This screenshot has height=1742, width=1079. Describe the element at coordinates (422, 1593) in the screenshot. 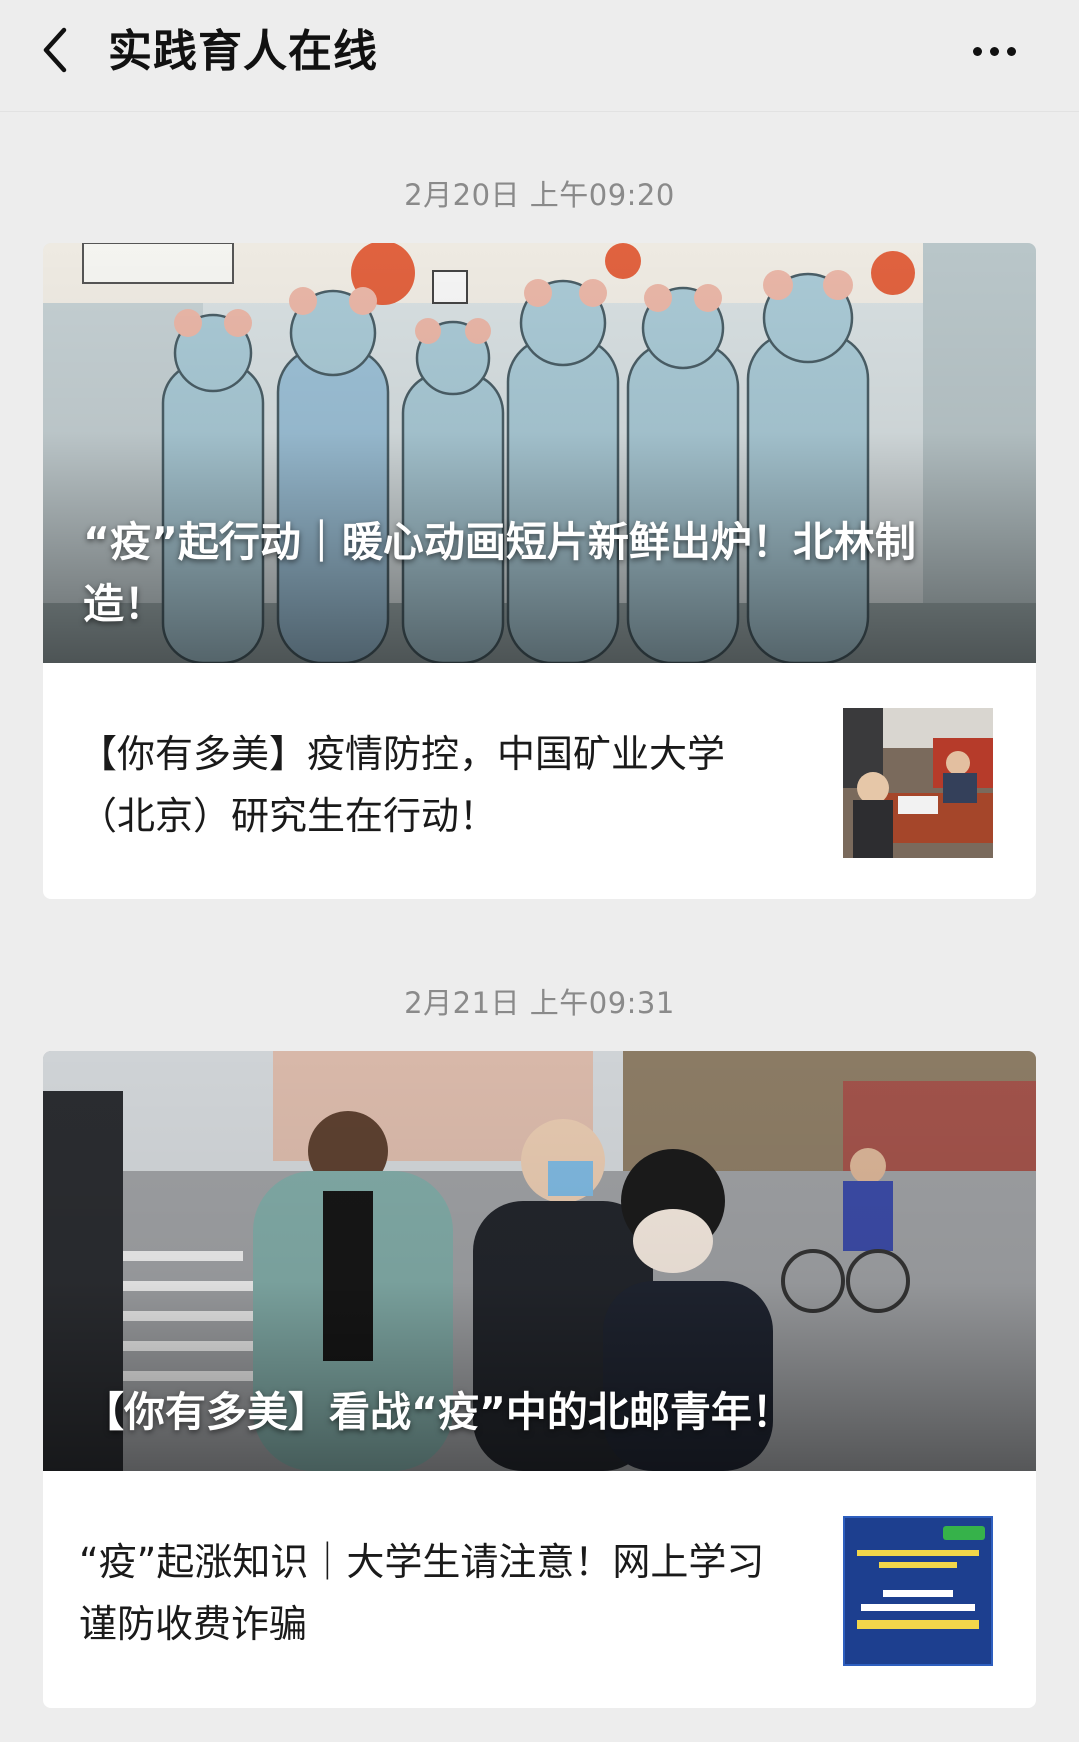

I see `sub-article-title: “疫”起涨知识｜大学生请注意！网上学习谨防收费诈骗` at that location.